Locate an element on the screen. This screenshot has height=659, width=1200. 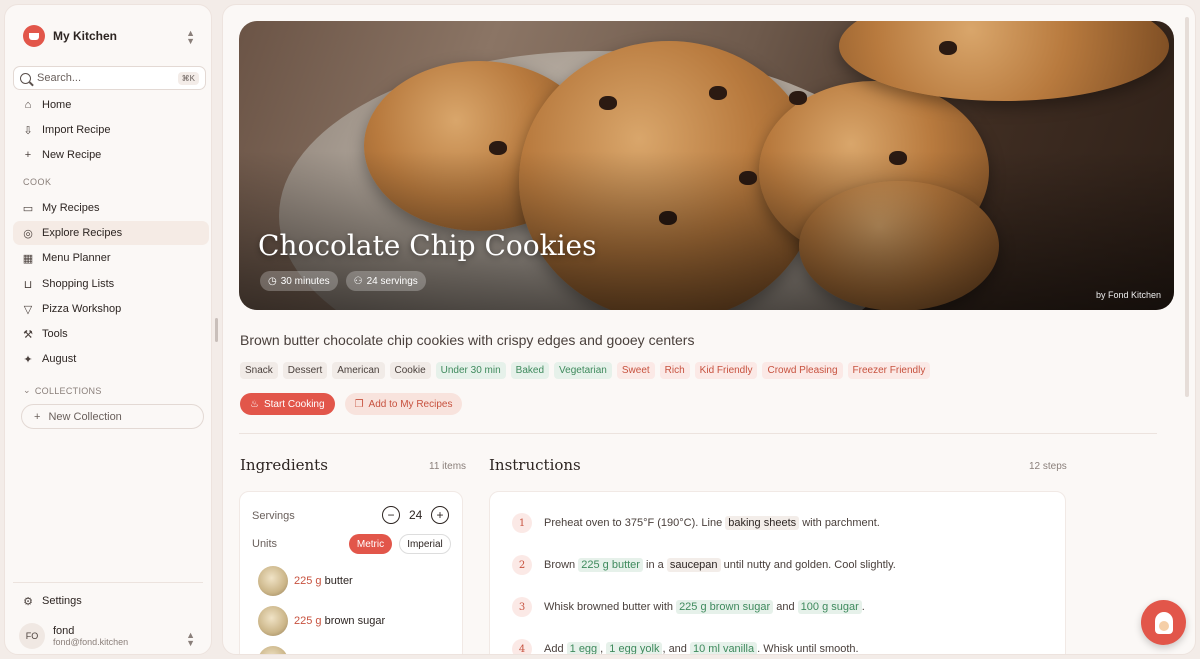
ingredient-row: 225 g butter is located at coordinates (305, 581).